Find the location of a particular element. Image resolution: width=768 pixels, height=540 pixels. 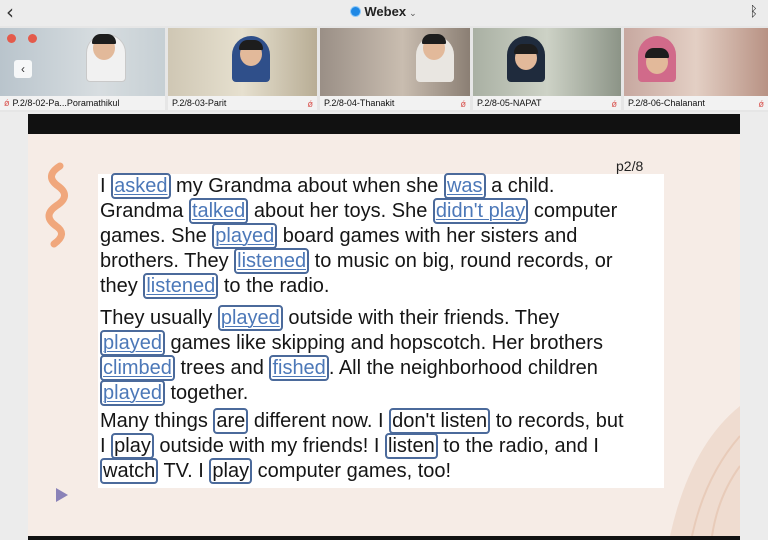

participant-name: ǿ P.2/8-02-Pa...Poramathikul is located at coordinates (82, 103).